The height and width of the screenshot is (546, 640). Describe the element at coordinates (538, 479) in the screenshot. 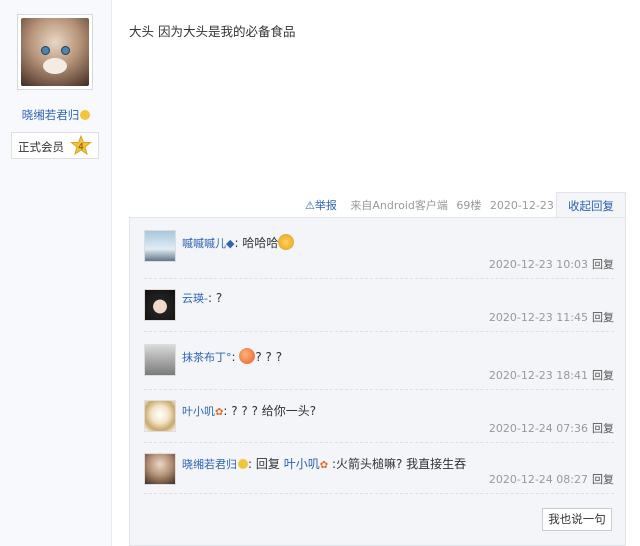

I see `reply-time: 2020-12-24 08:27` at that location.